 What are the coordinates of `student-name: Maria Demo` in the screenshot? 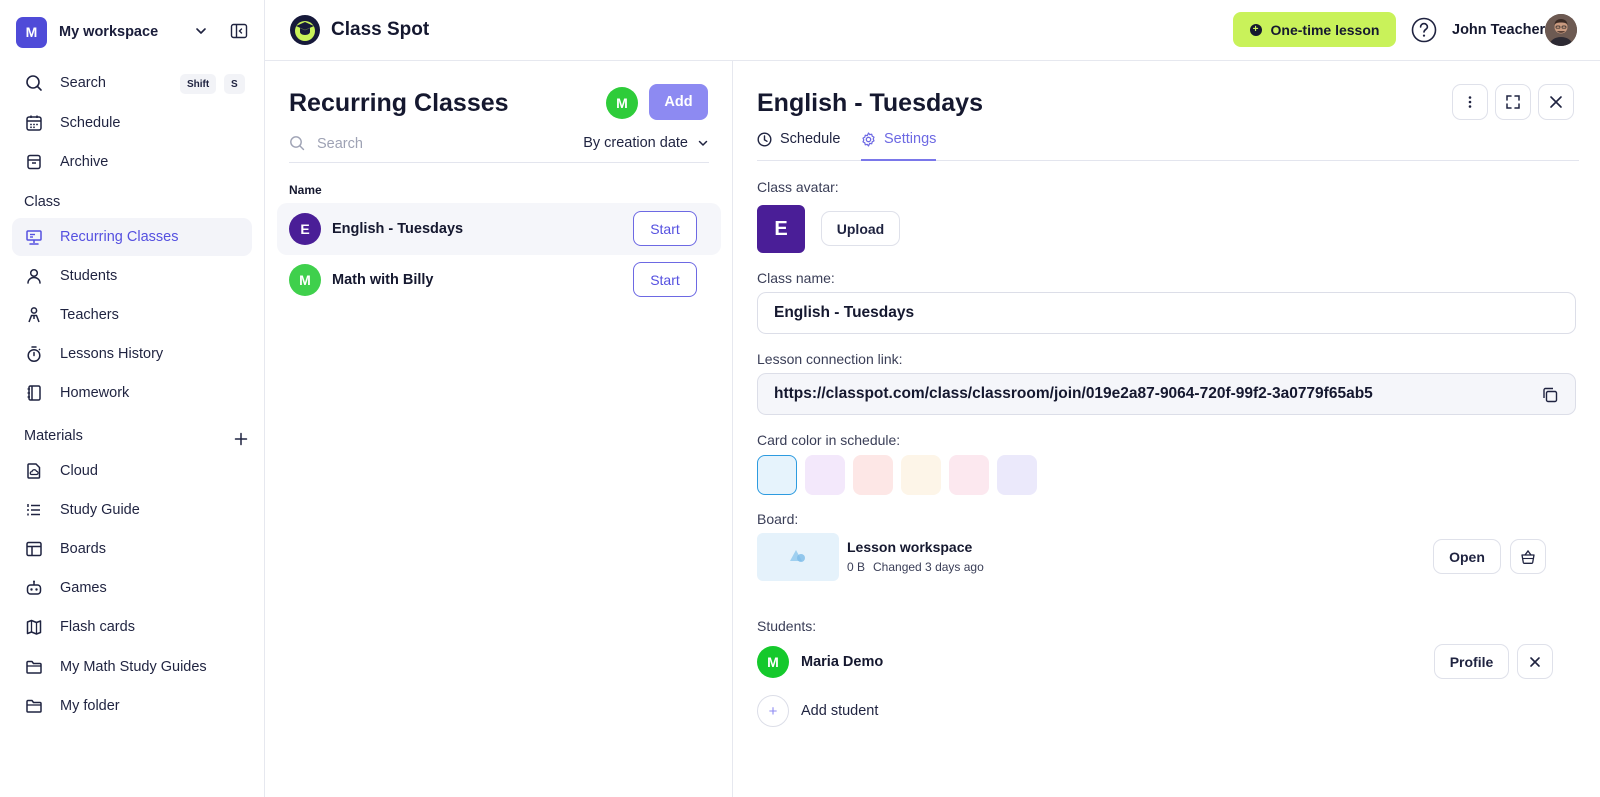 It's located at (842, 662).